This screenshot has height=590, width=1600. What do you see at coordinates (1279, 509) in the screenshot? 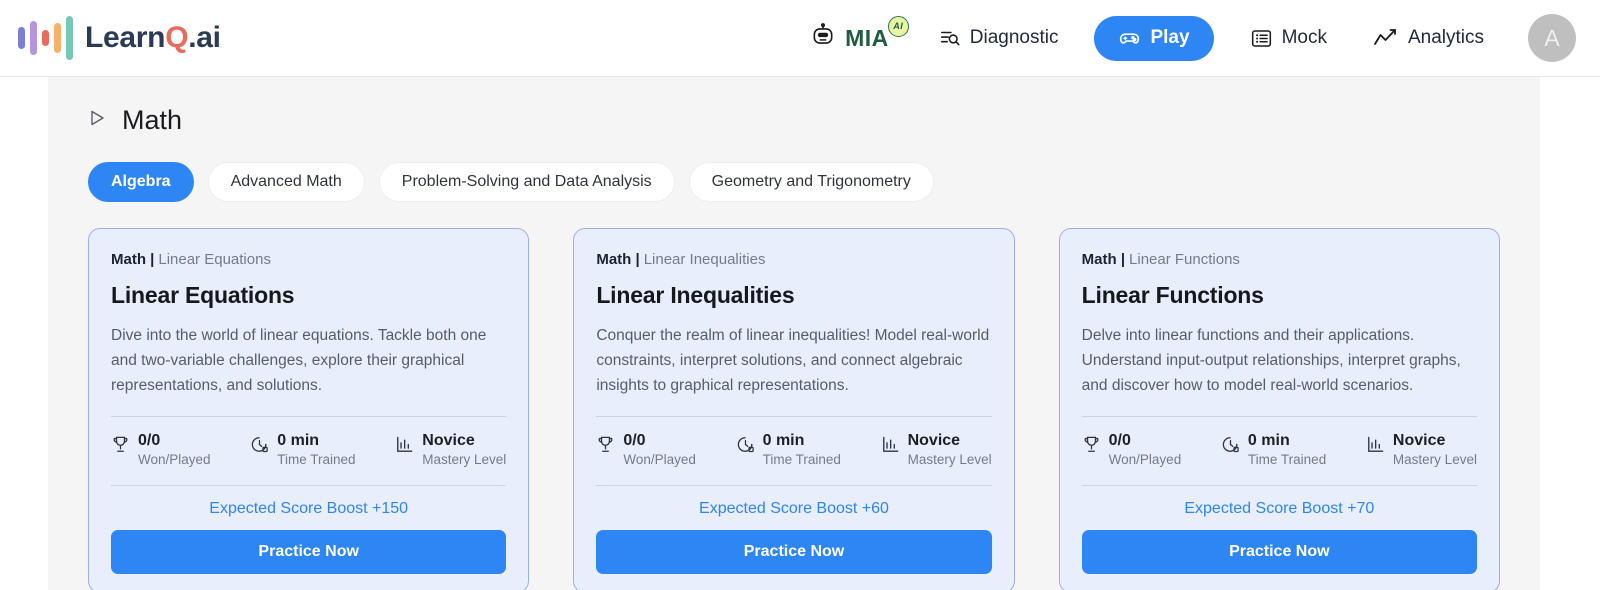
I see `expected-score-boost: Expected Score Boost +70` at bounding box center [1279, 509].